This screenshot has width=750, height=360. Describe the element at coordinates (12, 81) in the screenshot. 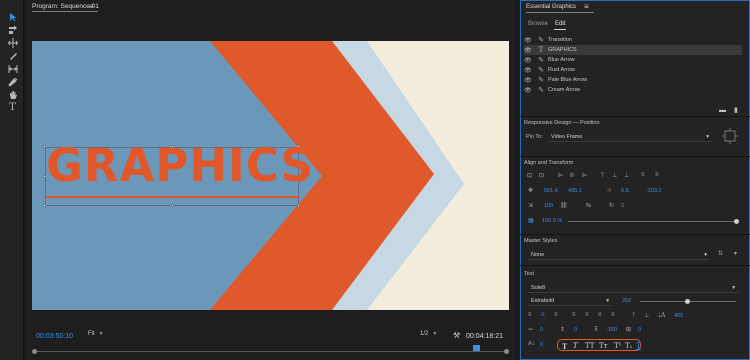

I see `pen-tool-icon` at that location.